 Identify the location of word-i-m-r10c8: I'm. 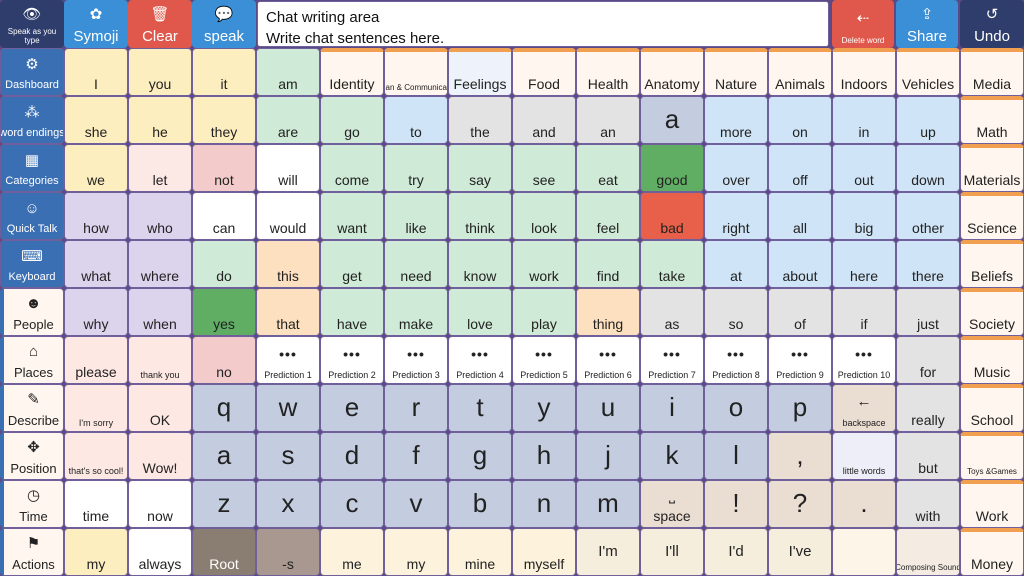
(608, 552).